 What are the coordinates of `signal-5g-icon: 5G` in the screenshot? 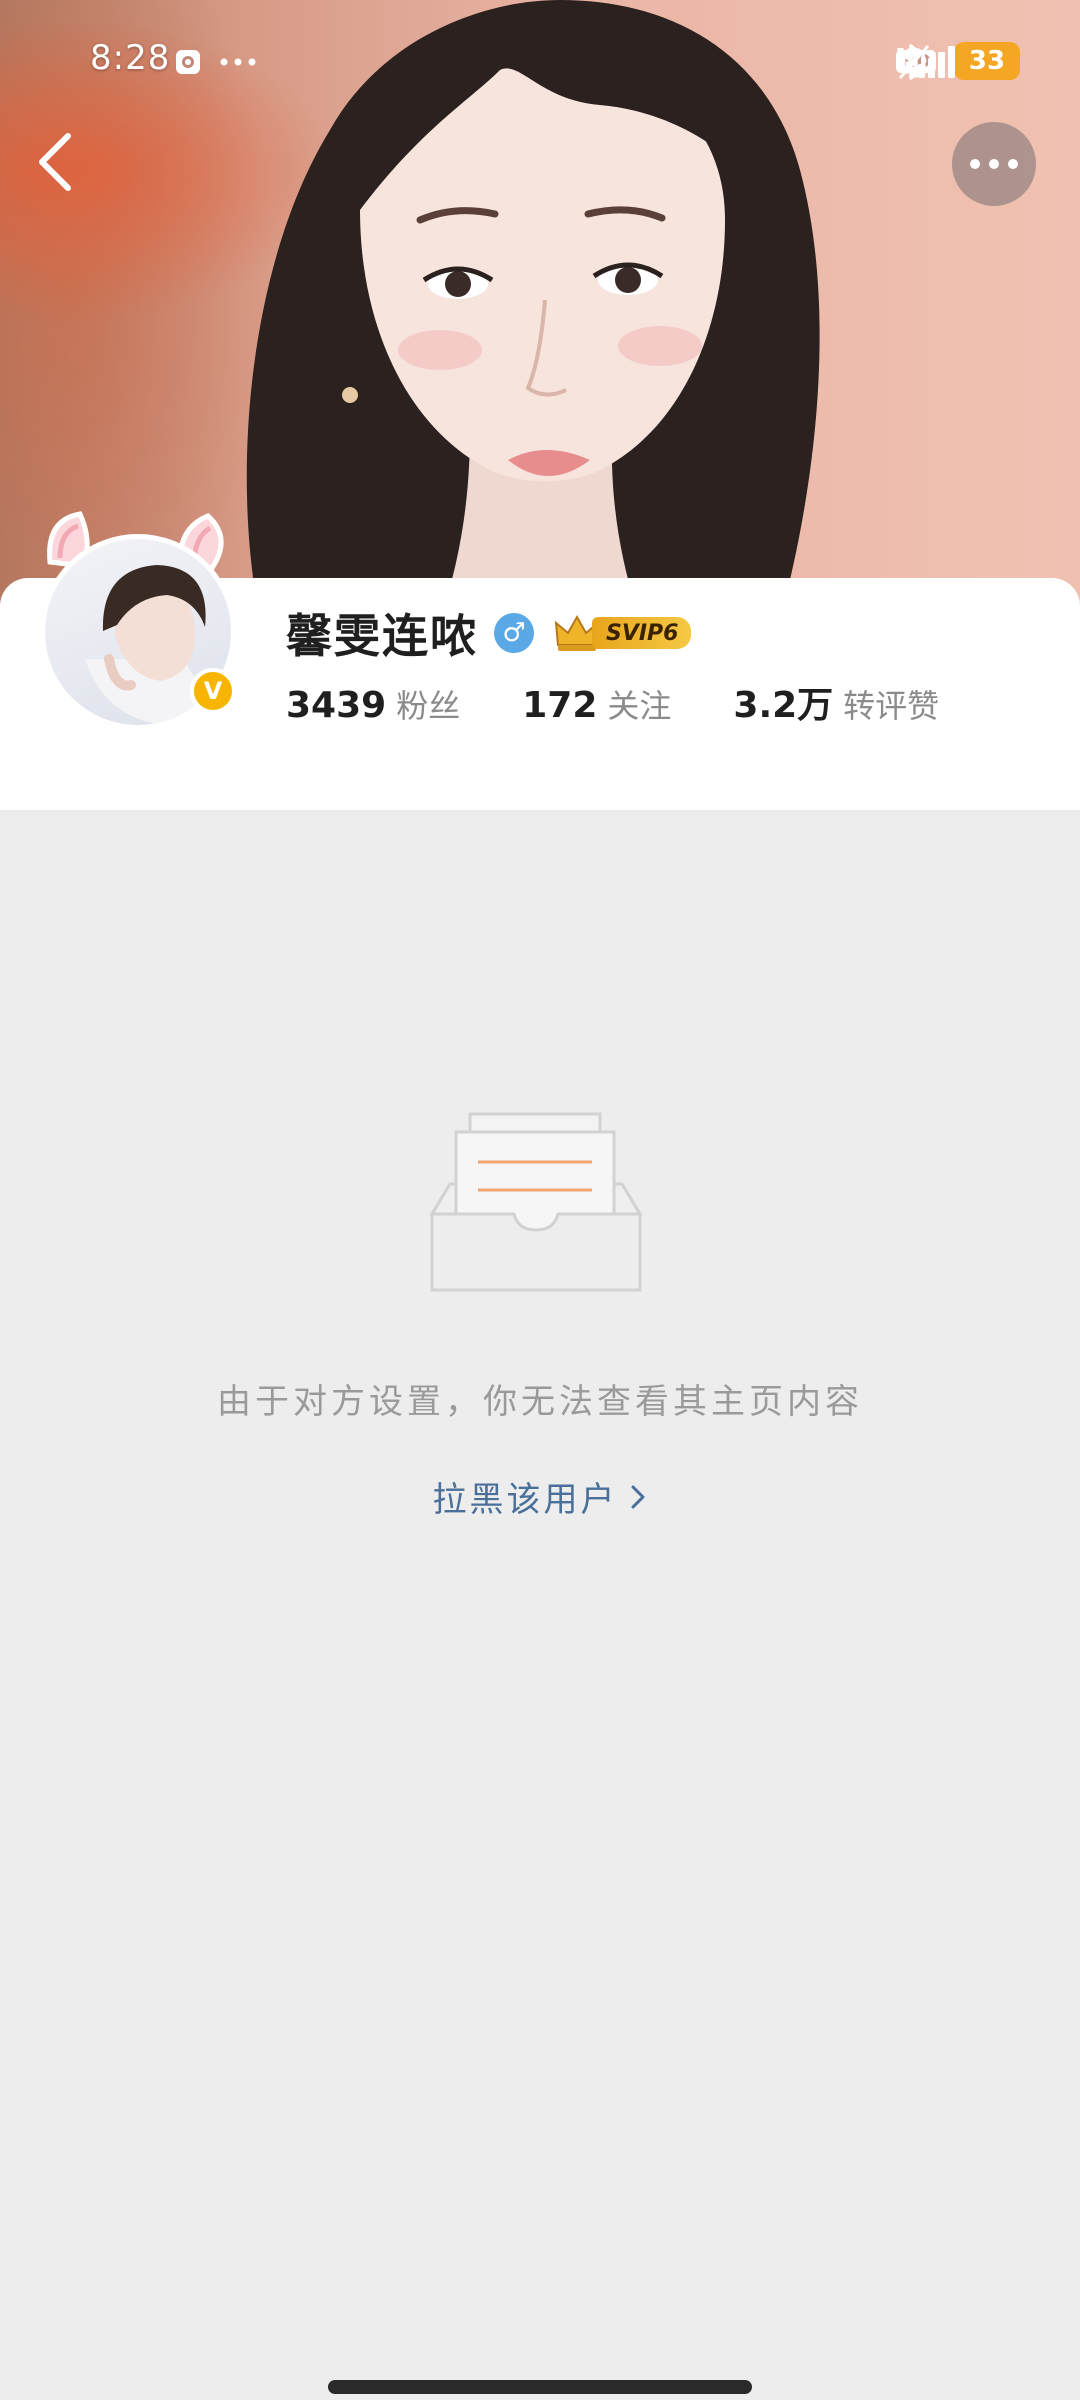 It's located at (925, 62).